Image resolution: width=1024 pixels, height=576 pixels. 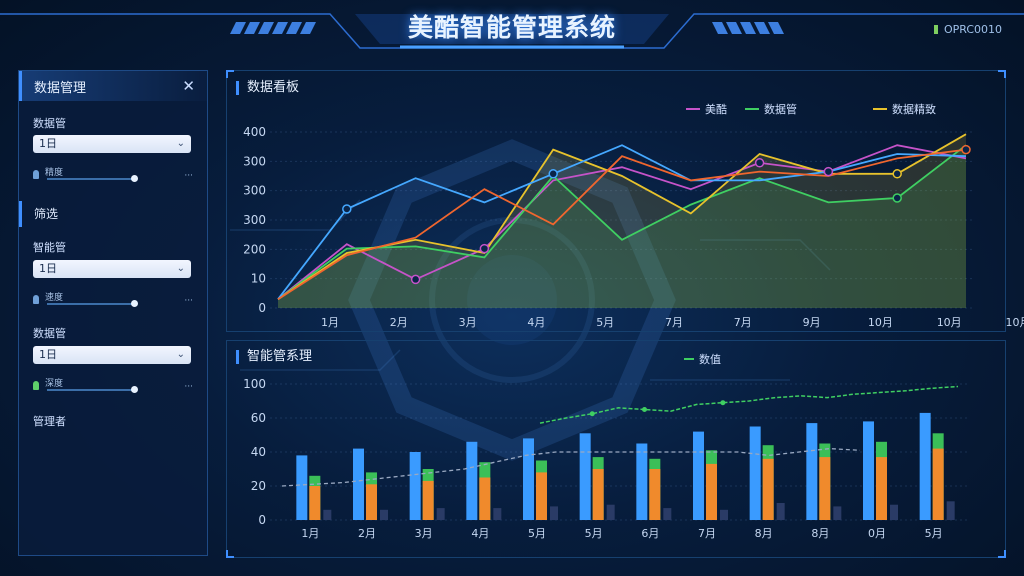 I want to click on legend-label: 美酷, so click(x=716, y=109).